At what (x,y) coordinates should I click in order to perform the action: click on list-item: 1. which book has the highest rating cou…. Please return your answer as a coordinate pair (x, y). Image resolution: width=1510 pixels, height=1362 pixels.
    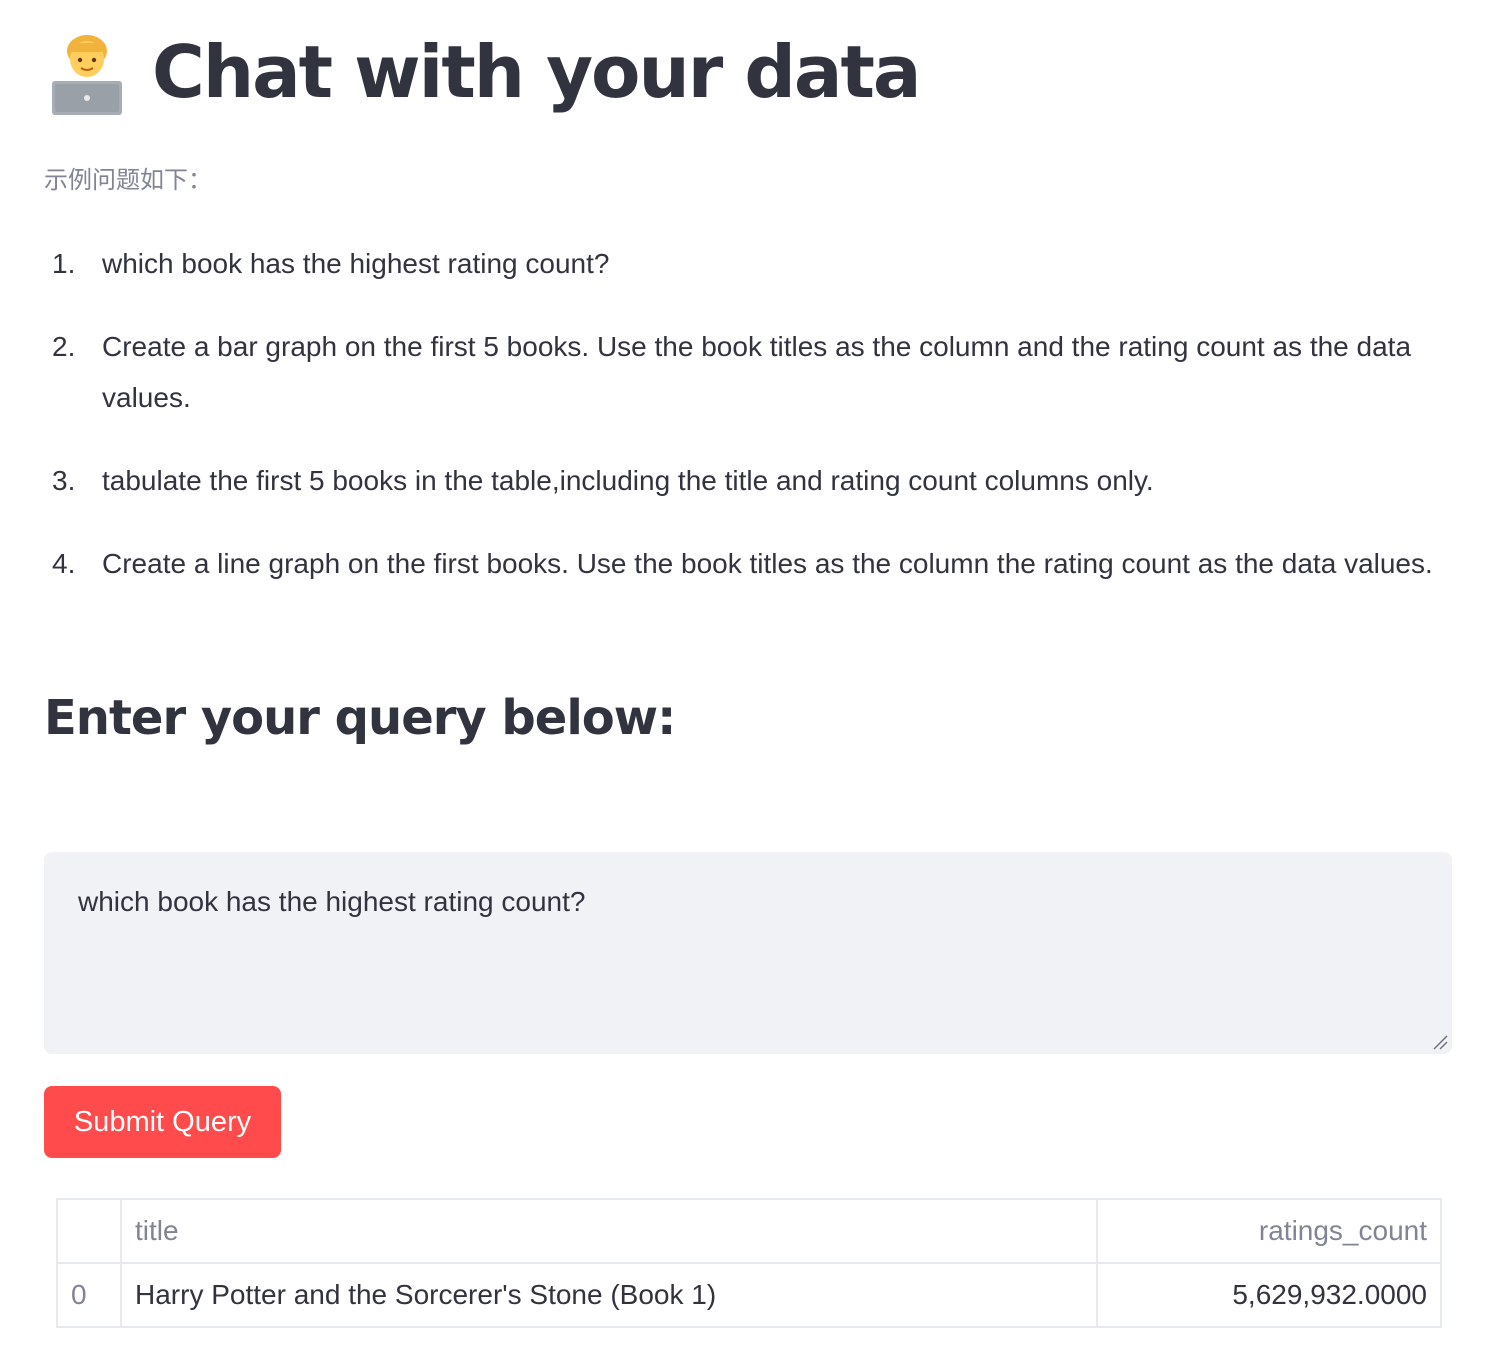
    Looking at the image, I should click on (744, 263).